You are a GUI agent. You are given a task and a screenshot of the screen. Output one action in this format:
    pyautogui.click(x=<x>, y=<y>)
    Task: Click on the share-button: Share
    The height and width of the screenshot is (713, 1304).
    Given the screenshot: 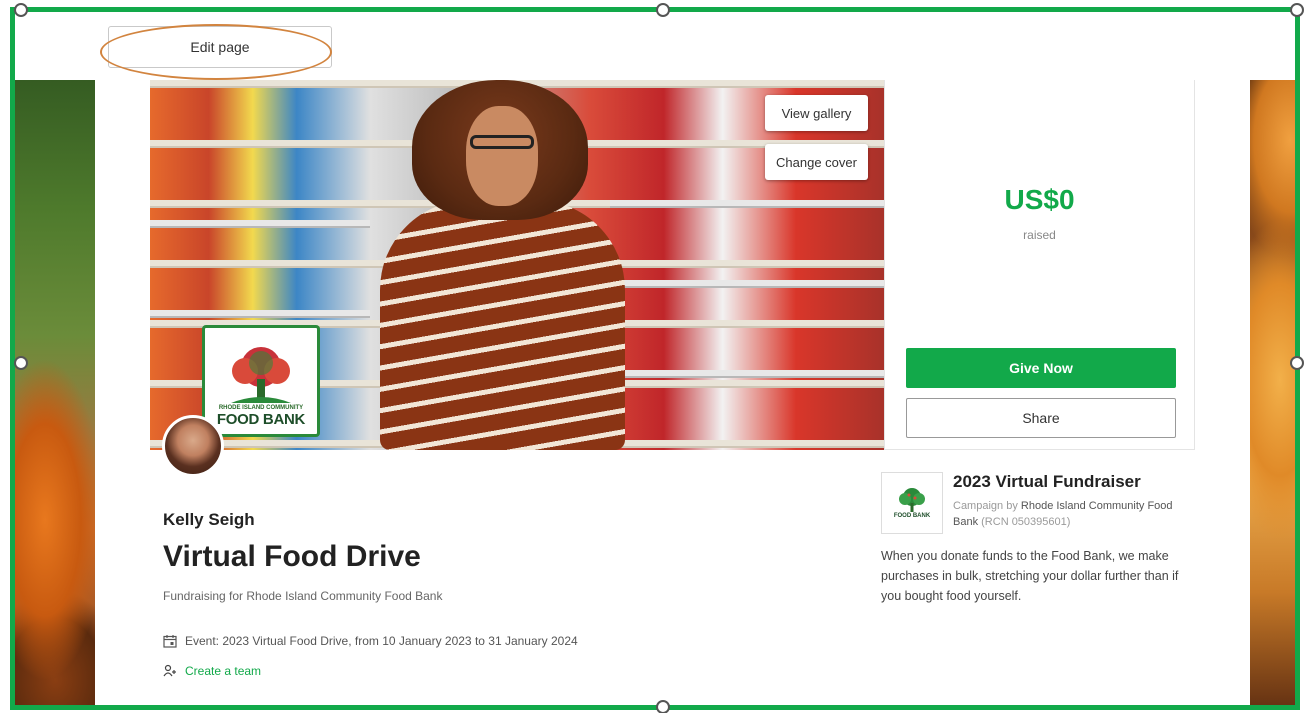 What is the action you would take?
    pyautogui.click(x=1041, y=418)
    